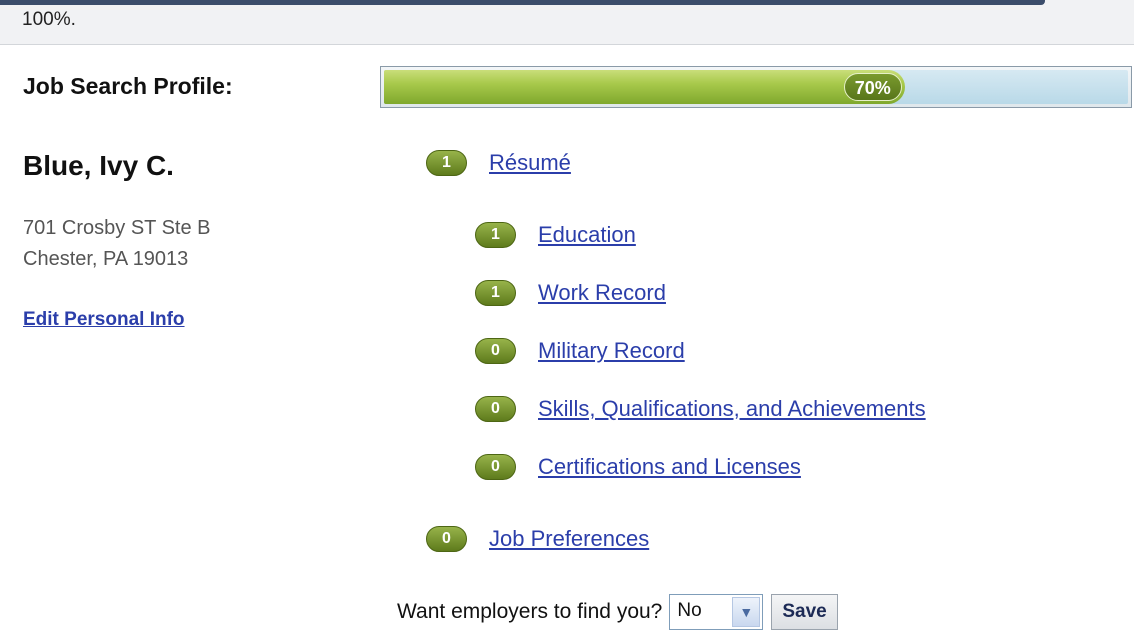 The width and height of the screenshot is (1134, 641). I want to click on certifications-link: Certifications and Licenses, so click(669, 467).